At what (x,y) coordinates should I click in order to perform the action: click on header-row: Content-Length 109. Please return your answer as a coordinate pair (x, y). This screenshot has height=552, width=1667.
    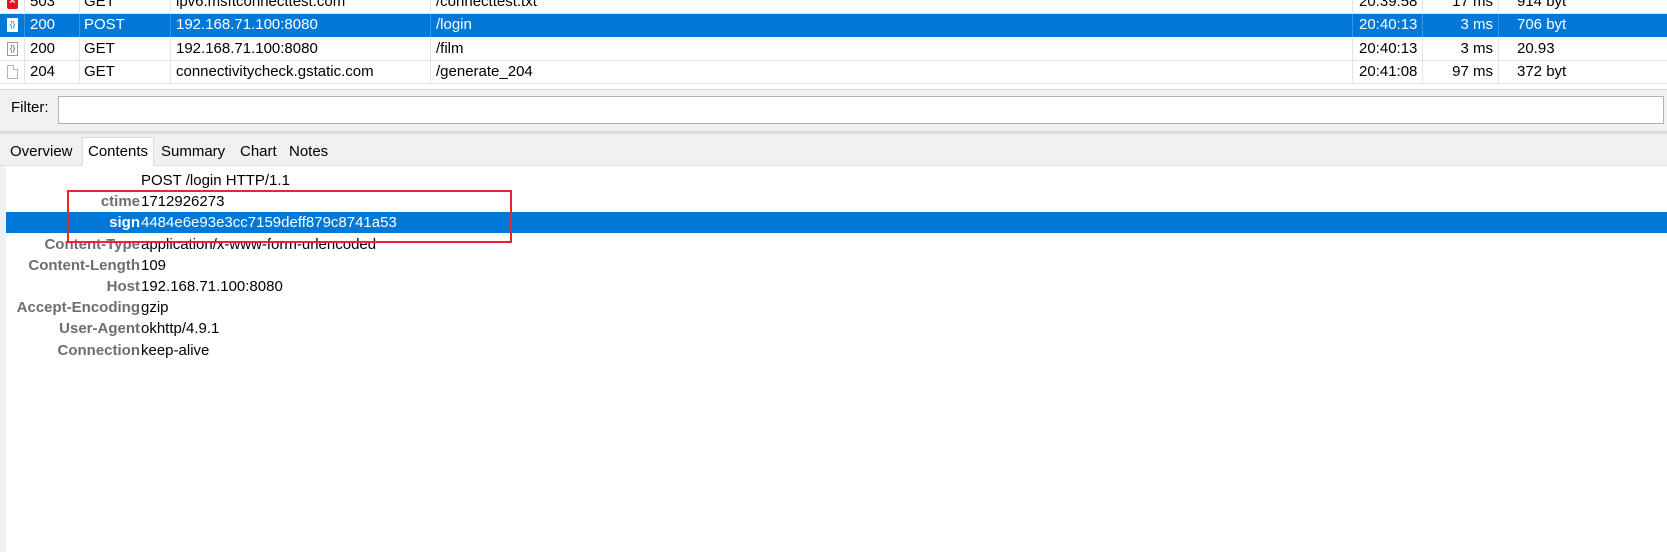
    Looking at the image, I should click on (836, 265).